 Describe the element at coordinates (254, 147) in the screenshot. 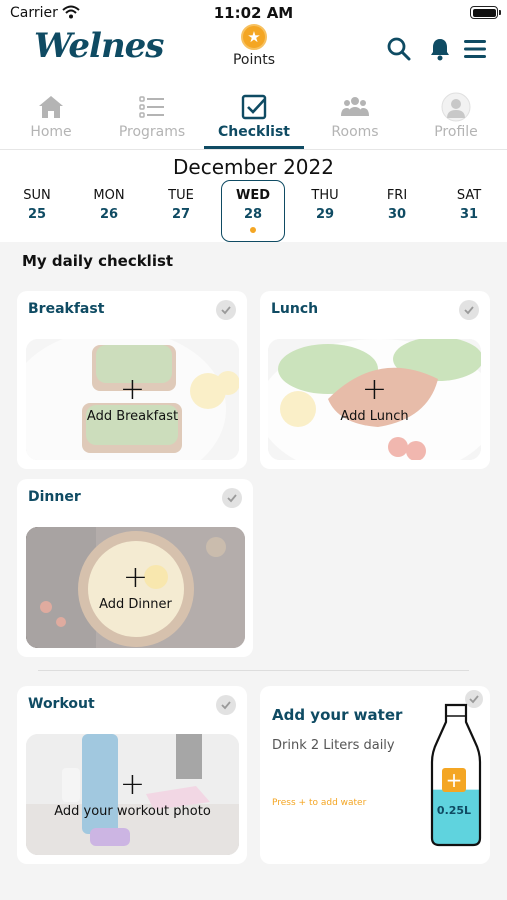

I see `active-tab-indicator` at that location.